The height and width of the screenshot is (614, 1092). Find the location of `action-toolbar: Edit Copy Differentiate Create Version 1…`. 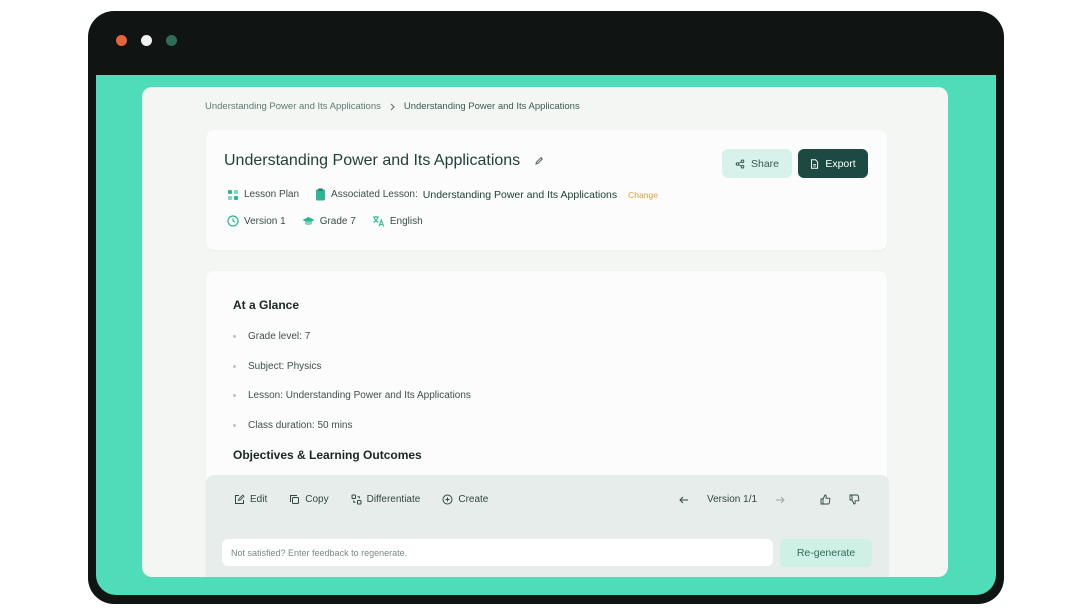

action-toolbar: Edit Copy Differentiate Create Version 1… is located at coordinates (547, 526).